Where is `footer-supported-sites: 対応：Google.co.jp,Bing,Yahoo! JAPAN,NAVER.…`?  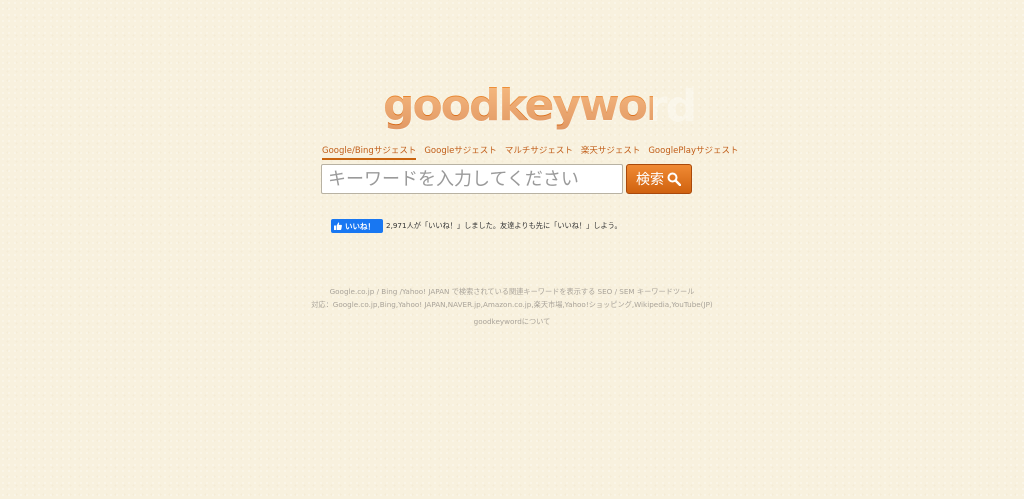
footer-supported-sites: 対応：Google.co.jp,Bing,Yahoo! JAPAN,NAVER.… is located at coordinates (512, 304).